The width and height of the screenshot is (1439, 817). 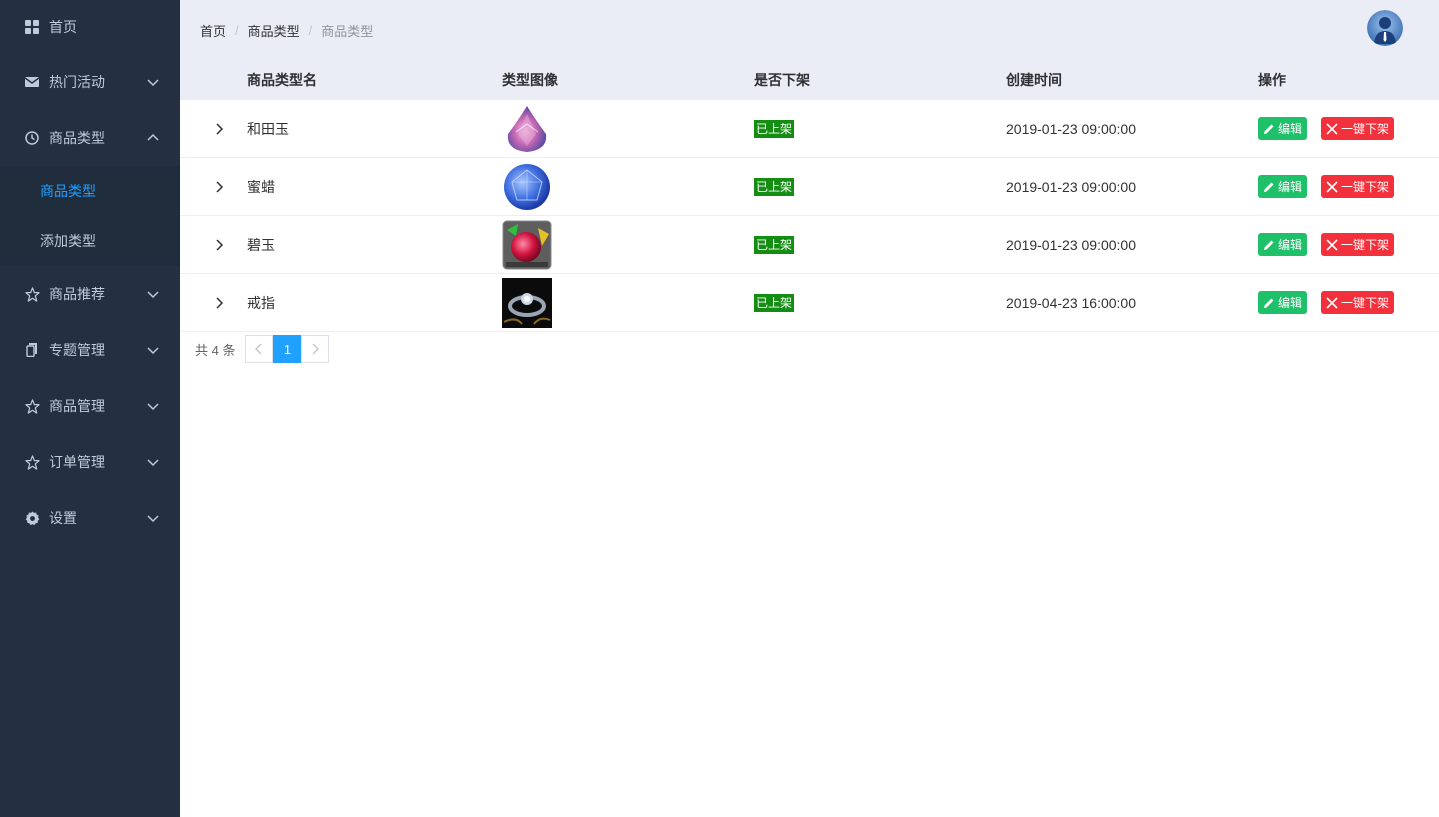 I want to click on sidebar-item-settings: 设置, so click(x=90, y=518).